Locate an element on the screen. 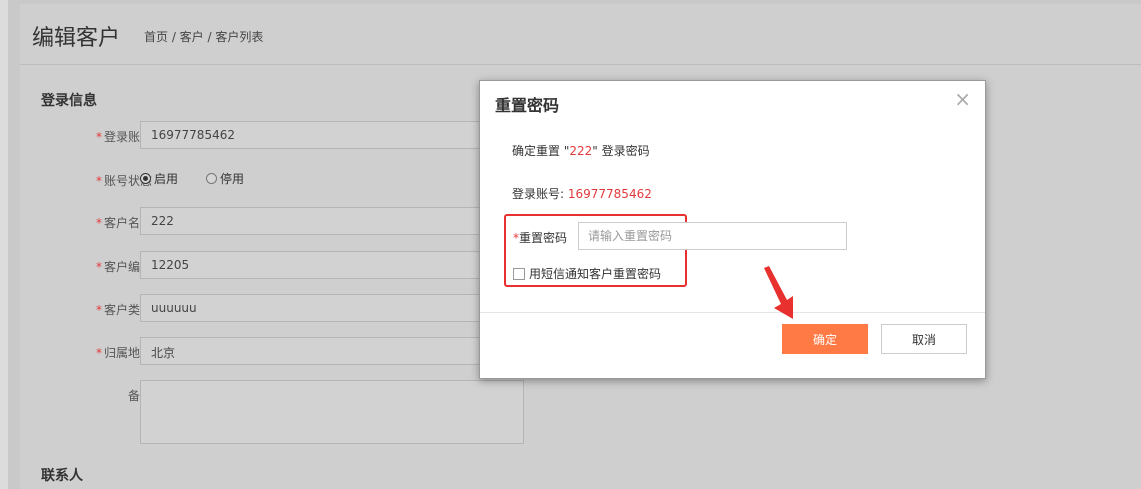 Image resolution: width=1141 pixels, height=489 pixels. form-row-type: * 客户类型 uuuuuu is located at coordinates (280, 309).